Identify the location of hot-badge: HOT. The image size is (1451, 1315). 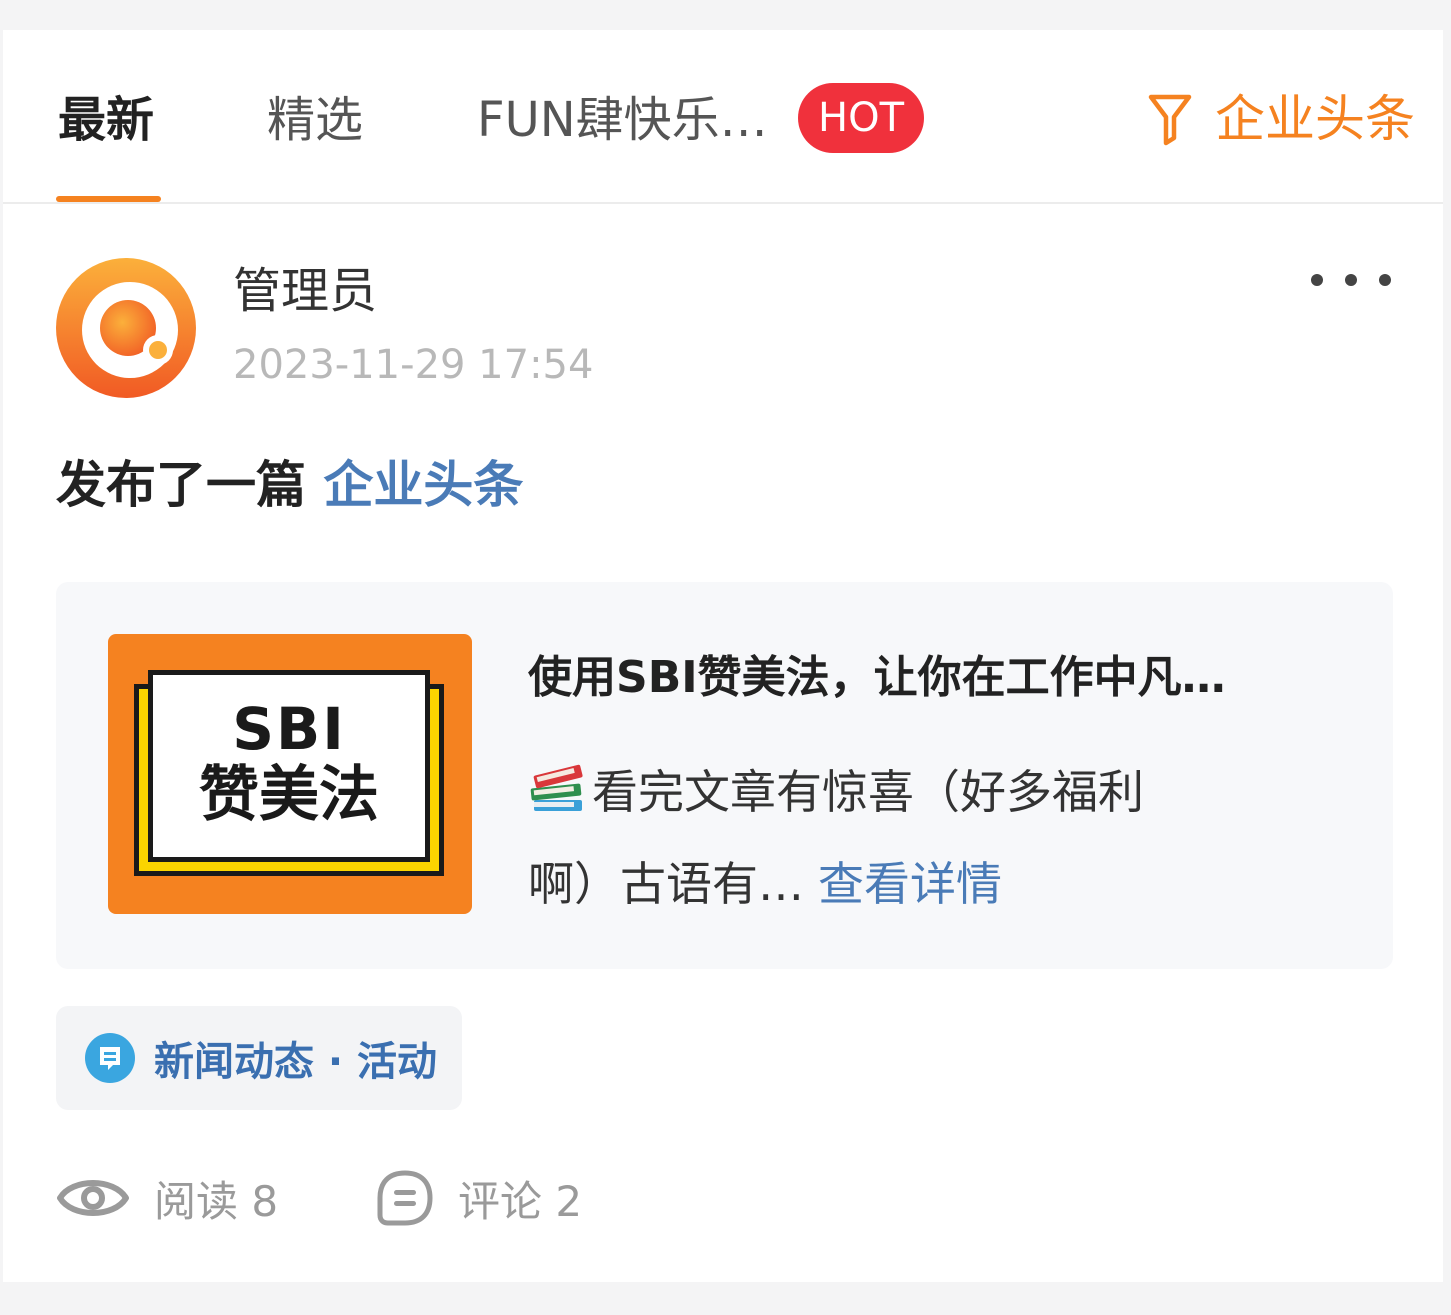
(861, 118).